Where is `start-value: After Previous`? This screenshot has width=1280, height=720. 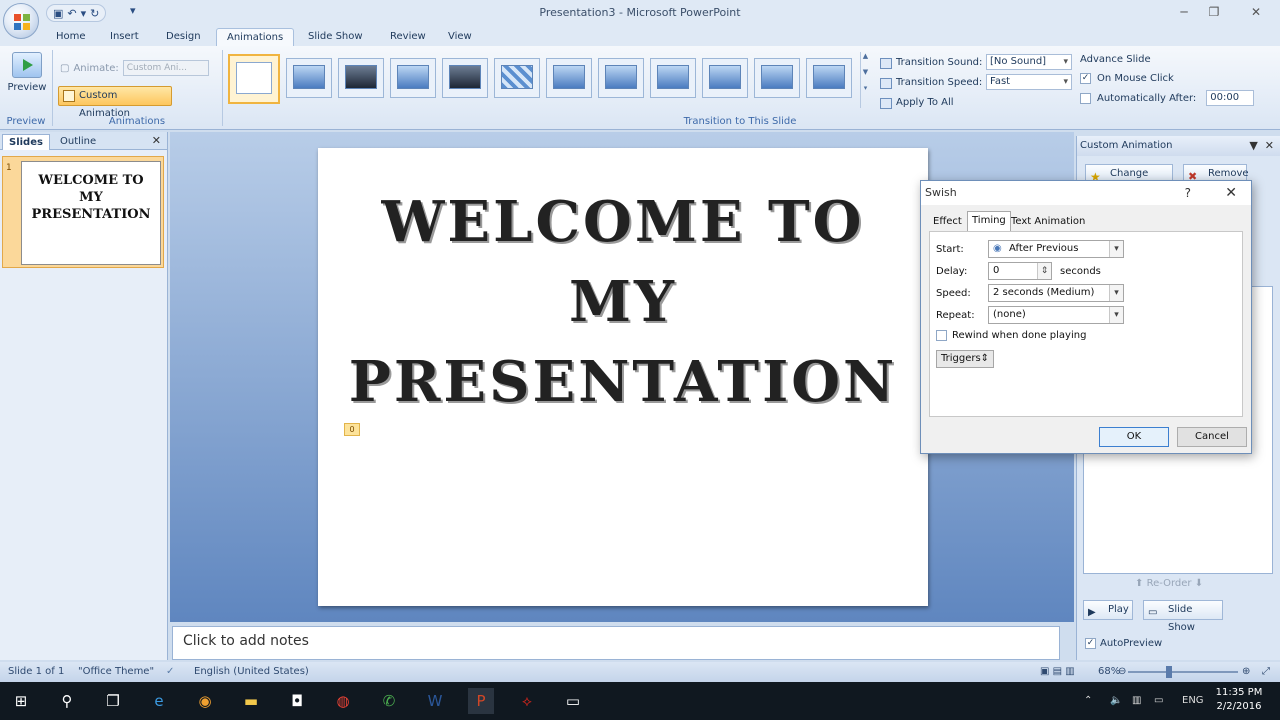 start-value: After Previous is located at coordinates (1044, 248).